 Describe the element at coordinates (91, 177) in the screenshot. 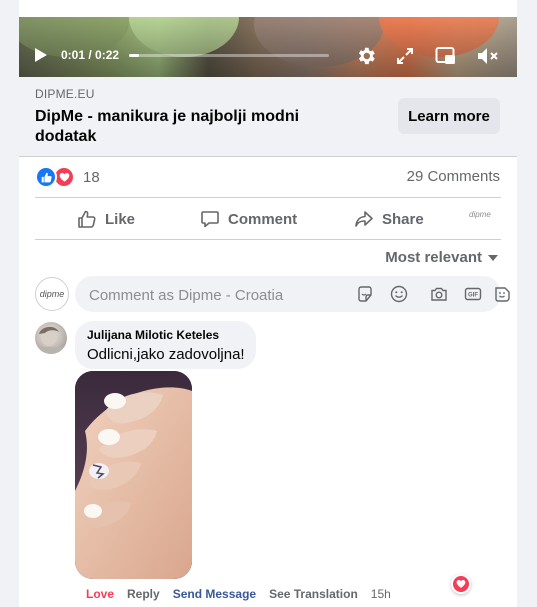

I see `reaction-count: 18` at that location.